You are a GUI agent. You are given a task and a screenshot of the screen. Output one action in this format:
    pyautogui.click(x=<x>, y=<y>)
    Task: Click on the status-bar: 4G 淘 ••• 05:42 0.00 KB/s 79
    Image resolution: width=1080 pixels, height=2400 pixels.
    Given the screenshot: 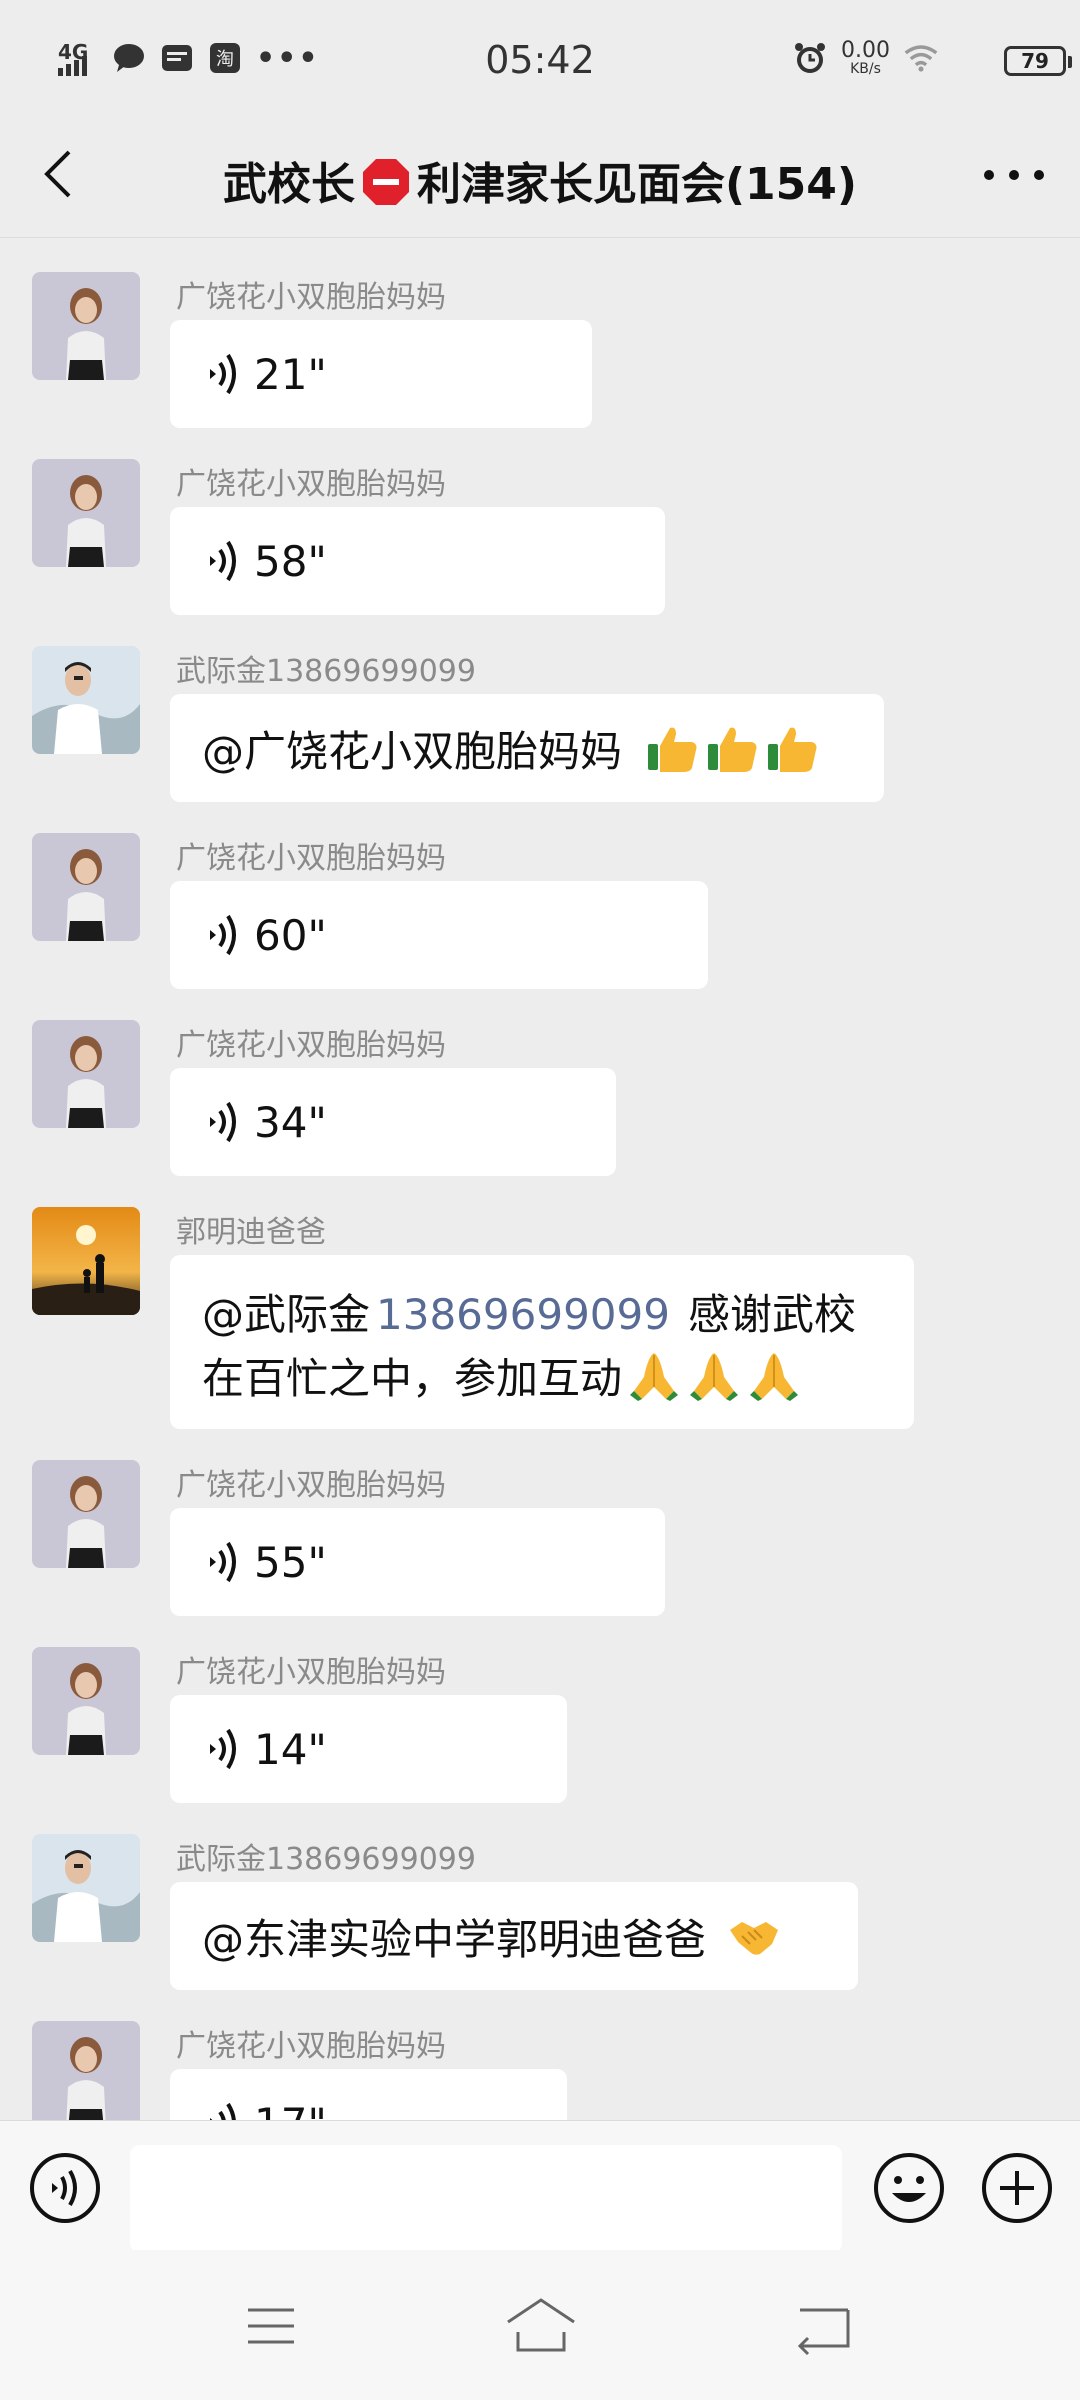 What is the action you would take?
    pyautogui.click(x=540, y=60)
    